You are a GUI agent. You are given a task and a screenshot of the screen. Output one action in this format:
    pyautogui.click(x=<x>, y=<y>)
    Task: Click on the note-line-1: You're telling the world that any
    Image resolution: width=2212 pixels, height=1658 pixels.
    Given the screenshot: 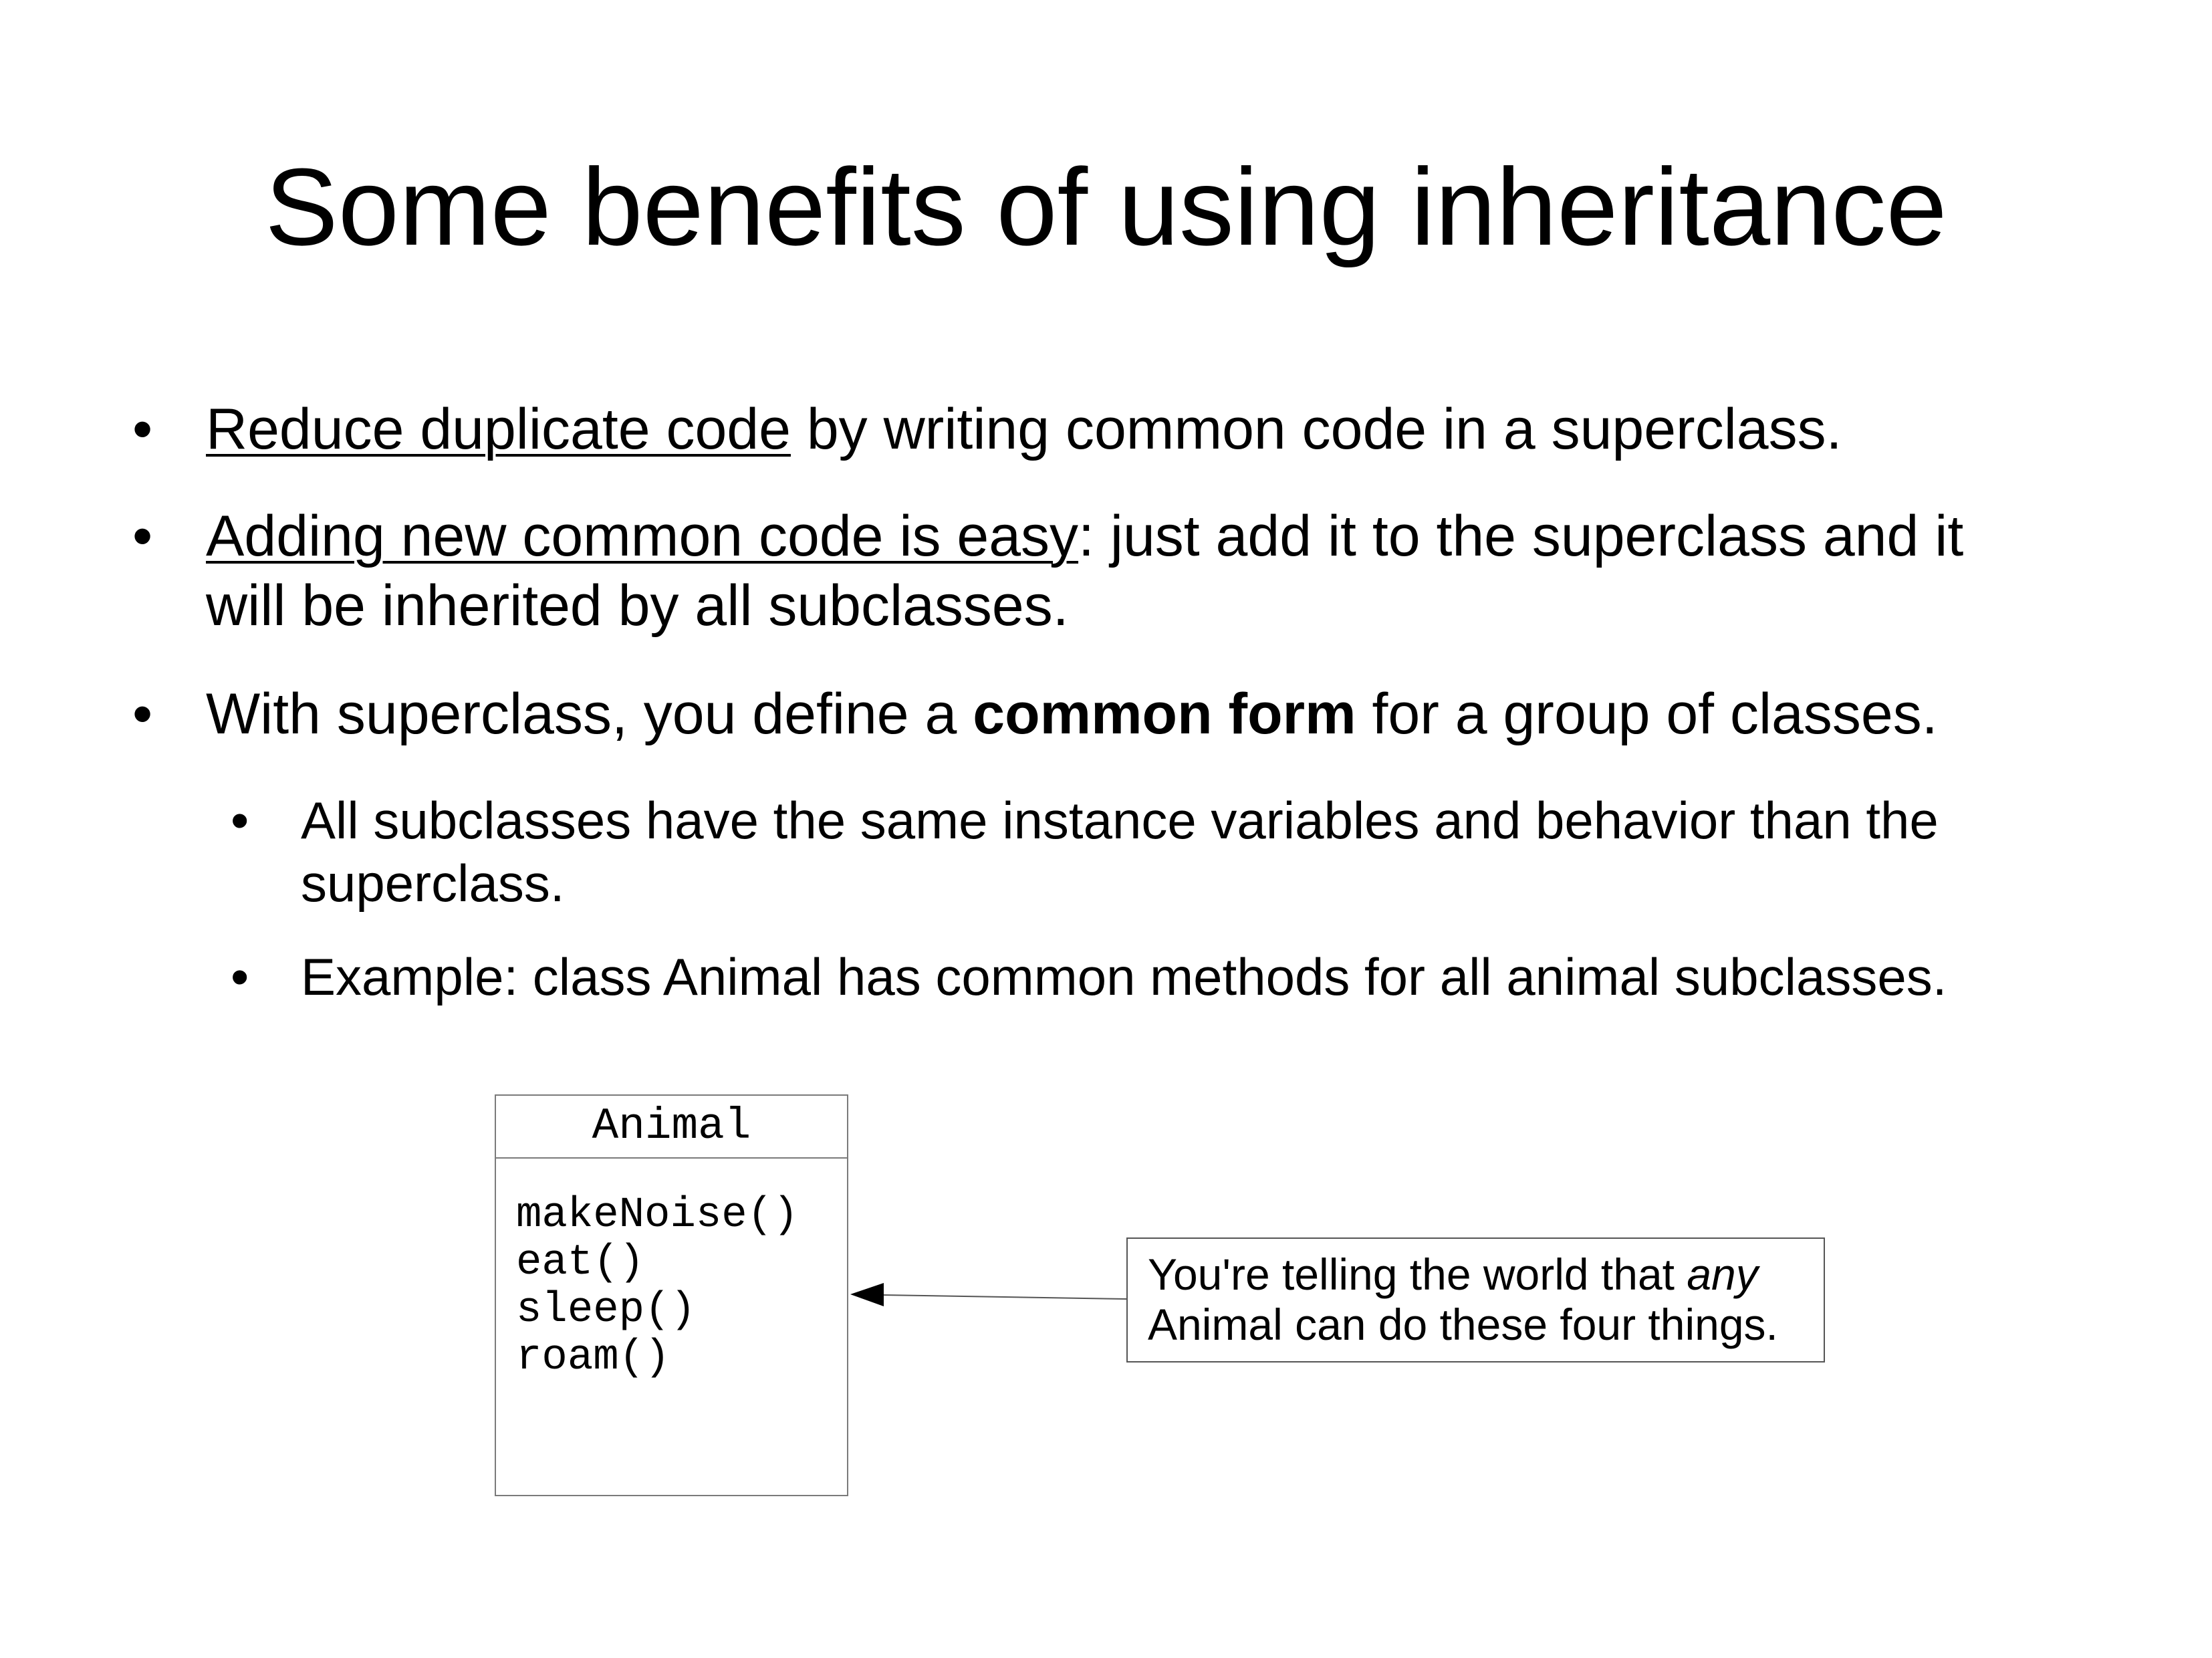 What is the action you would take?
    pyautogui.click(x=1476, y=1275)
    